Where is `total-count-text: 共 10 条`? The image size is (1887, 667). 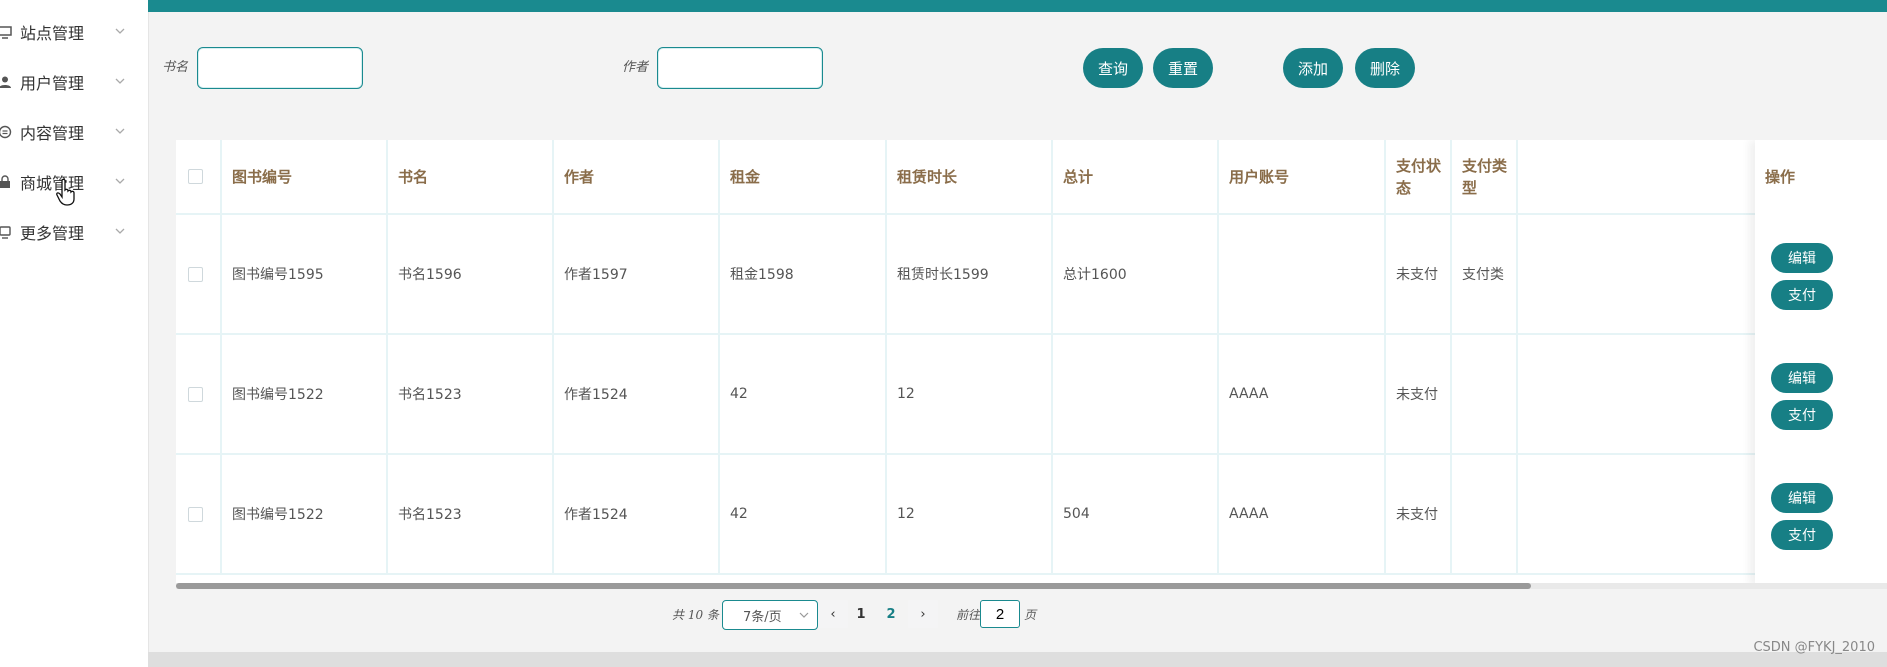
total-count-text: 共 10 条 is located at coordinates (695, 615).